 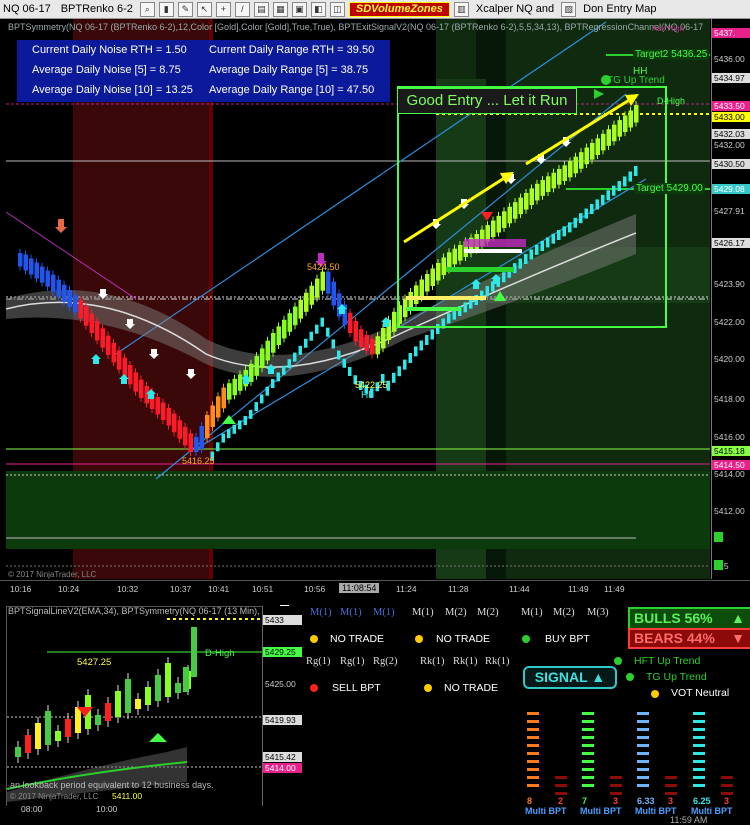 I want to click on price-tag: 5432.03, so click(x=731, y=134).